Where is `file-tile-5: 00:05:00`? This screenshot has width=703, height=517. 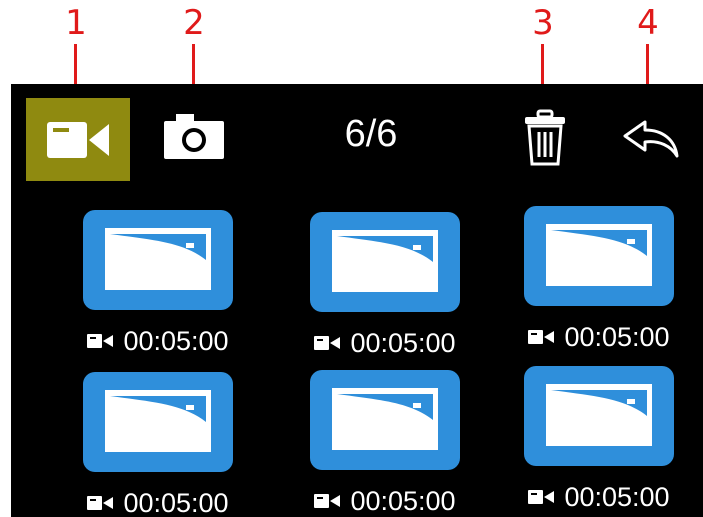
file-tile-5: 00:05:00 is located at coordinates (385, 443).